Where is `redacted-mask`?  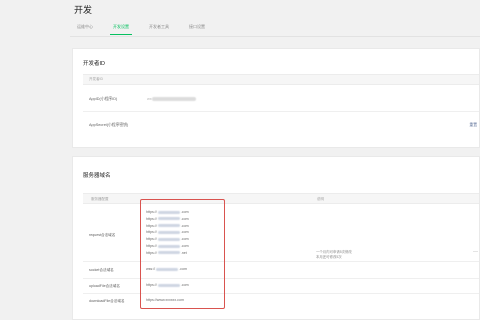 redacted-mask is located at coordinates (173, 99).